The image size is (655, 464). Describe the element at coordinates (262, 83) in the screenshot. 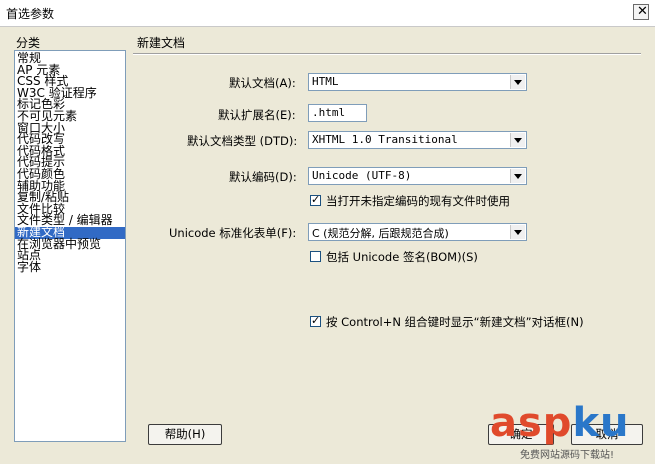

I see `default-doc-label: 默认文档(A):` at that location.